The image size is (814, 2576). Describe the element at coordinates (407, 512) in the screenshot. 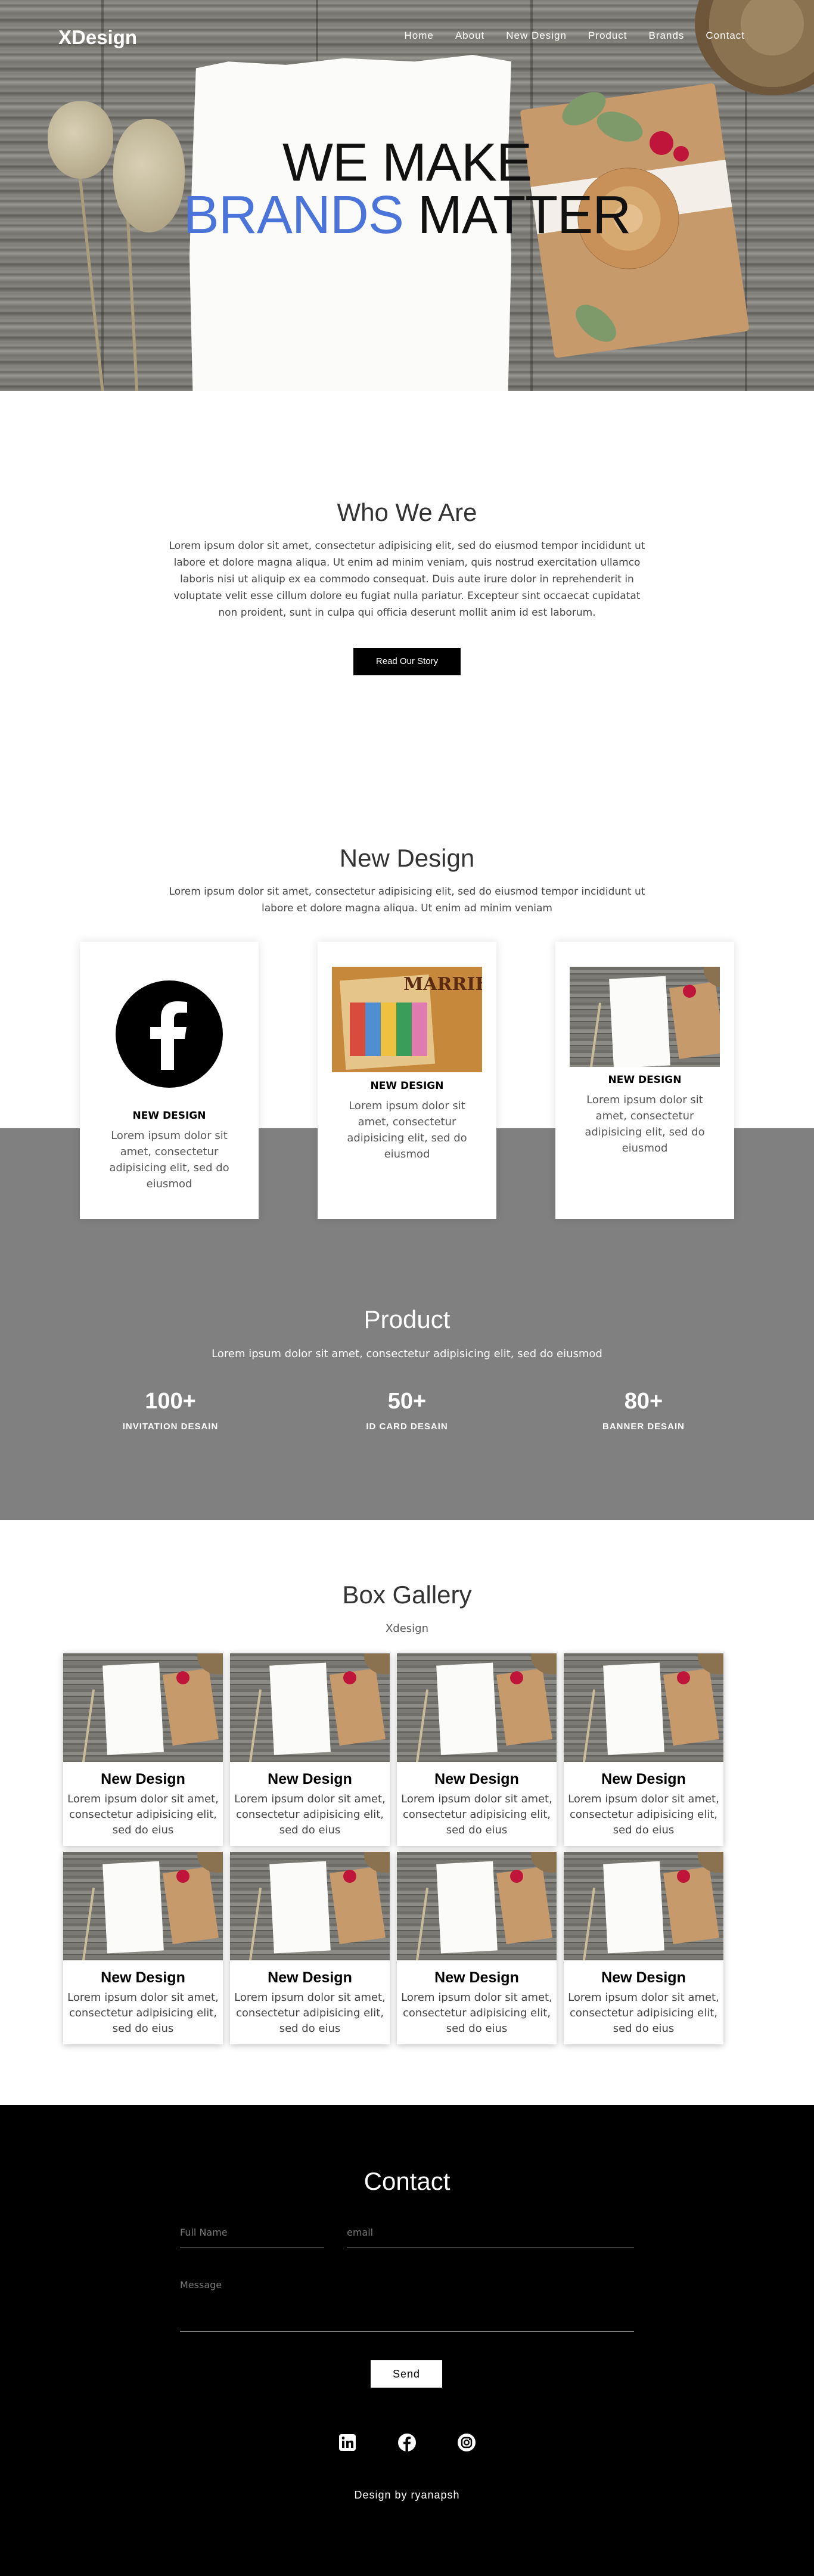

I see `about-title: Who We Are` at that location.